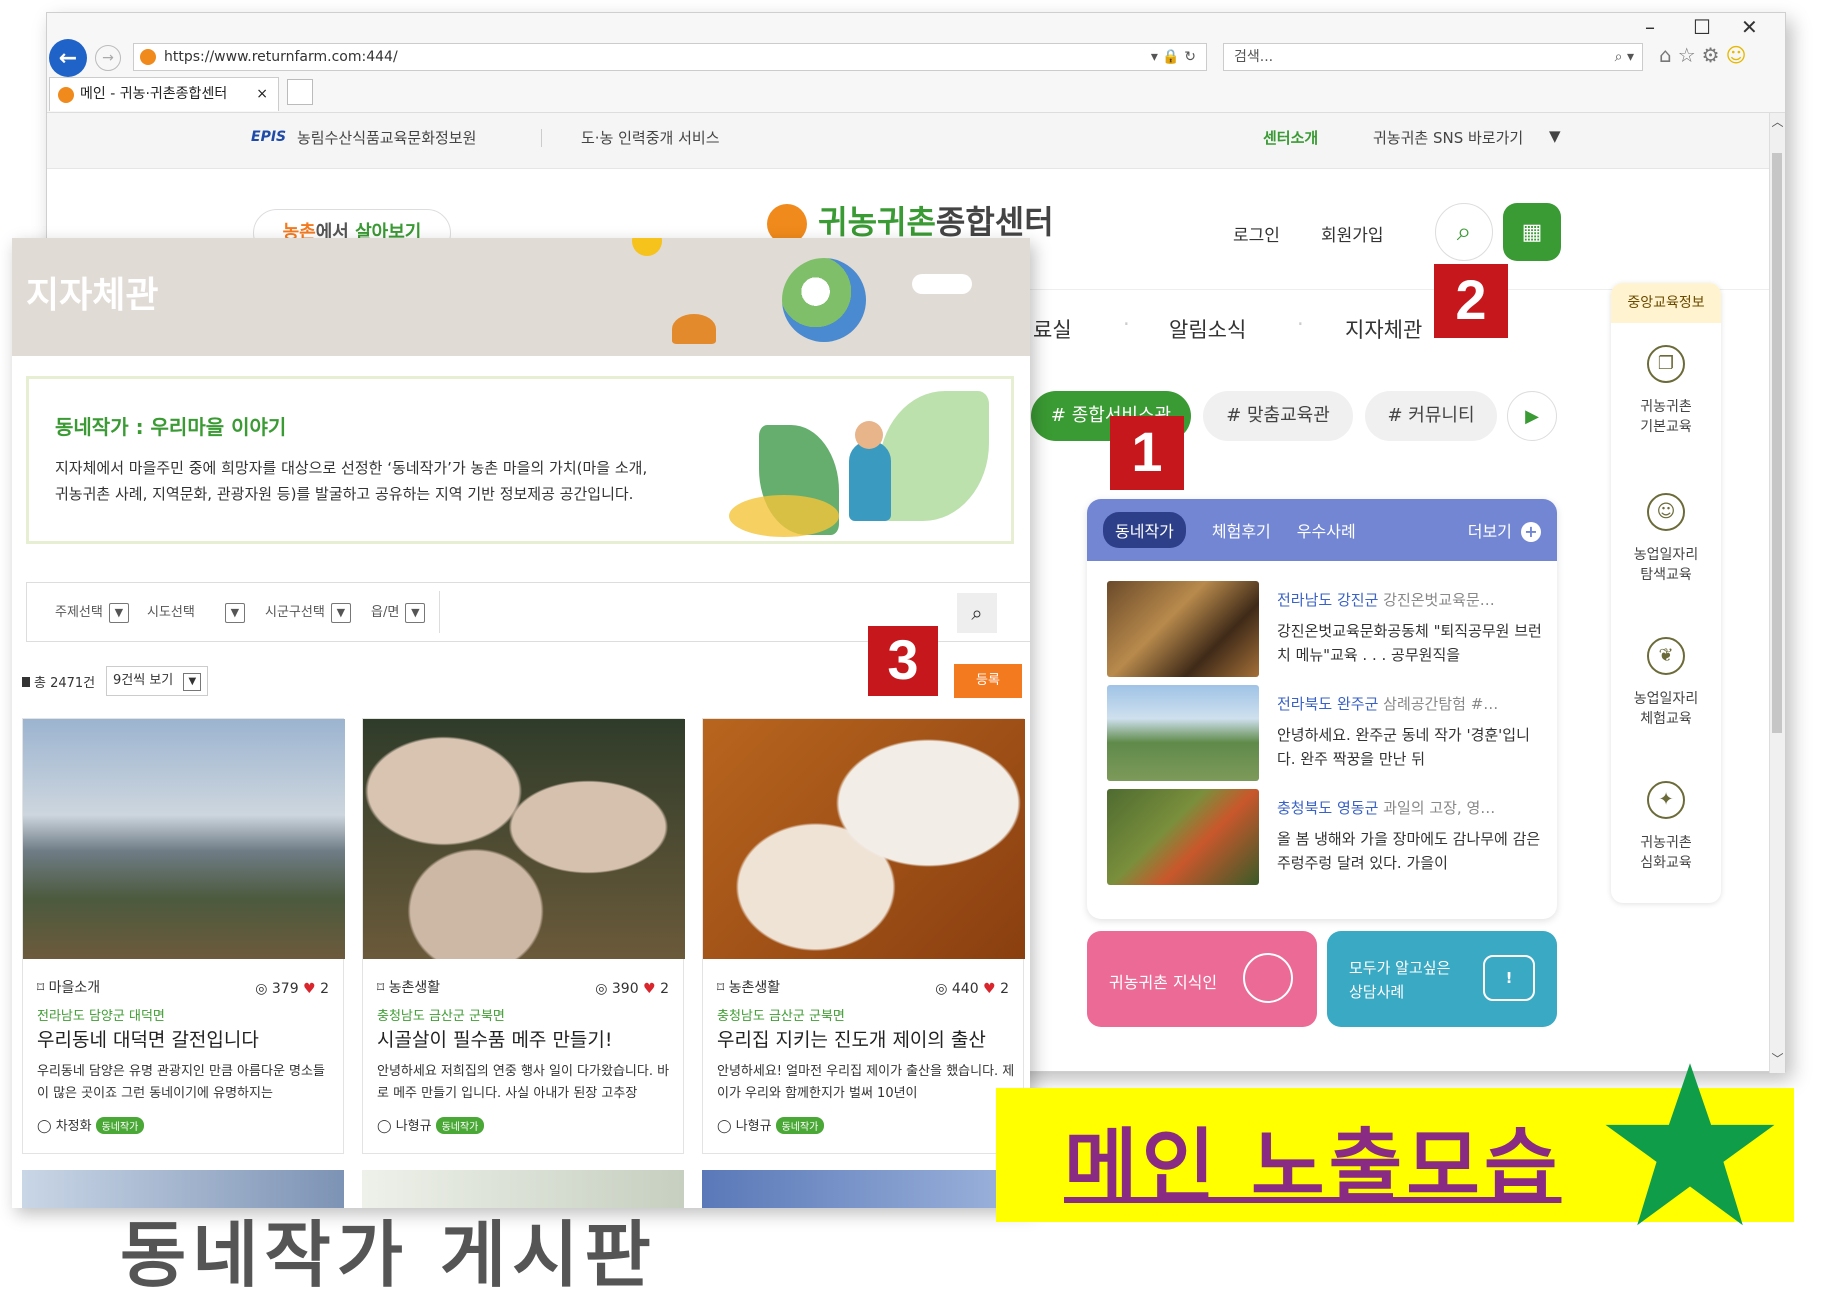 This screenshot has width=1822, height=1301. Describe the element at coordinates (1666, 683) in the screenshot. I see `quick-item-experience: ❦ 농업일자리 체험교육` at that location.